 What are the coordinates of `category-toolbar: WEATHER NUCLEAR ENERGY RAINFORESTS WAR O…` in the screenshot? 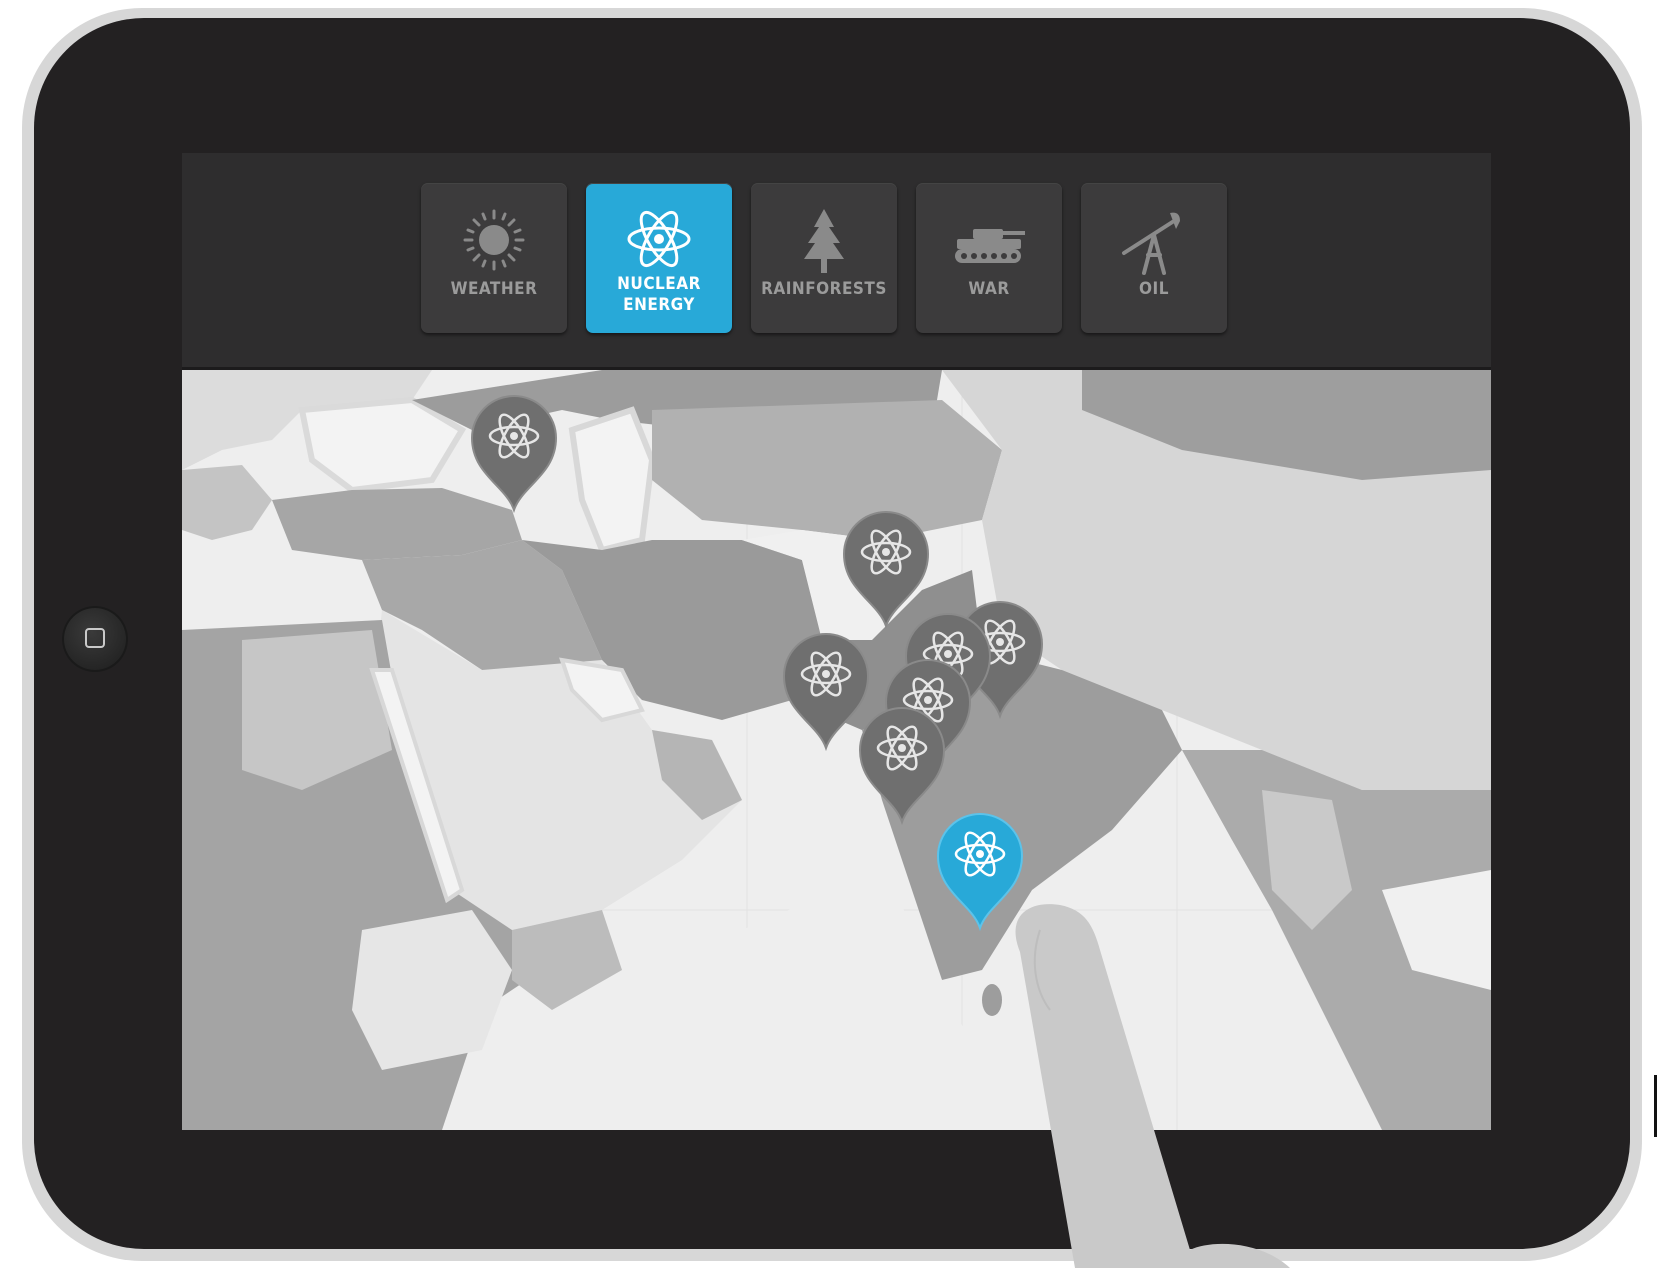 It's located at (836, 261).